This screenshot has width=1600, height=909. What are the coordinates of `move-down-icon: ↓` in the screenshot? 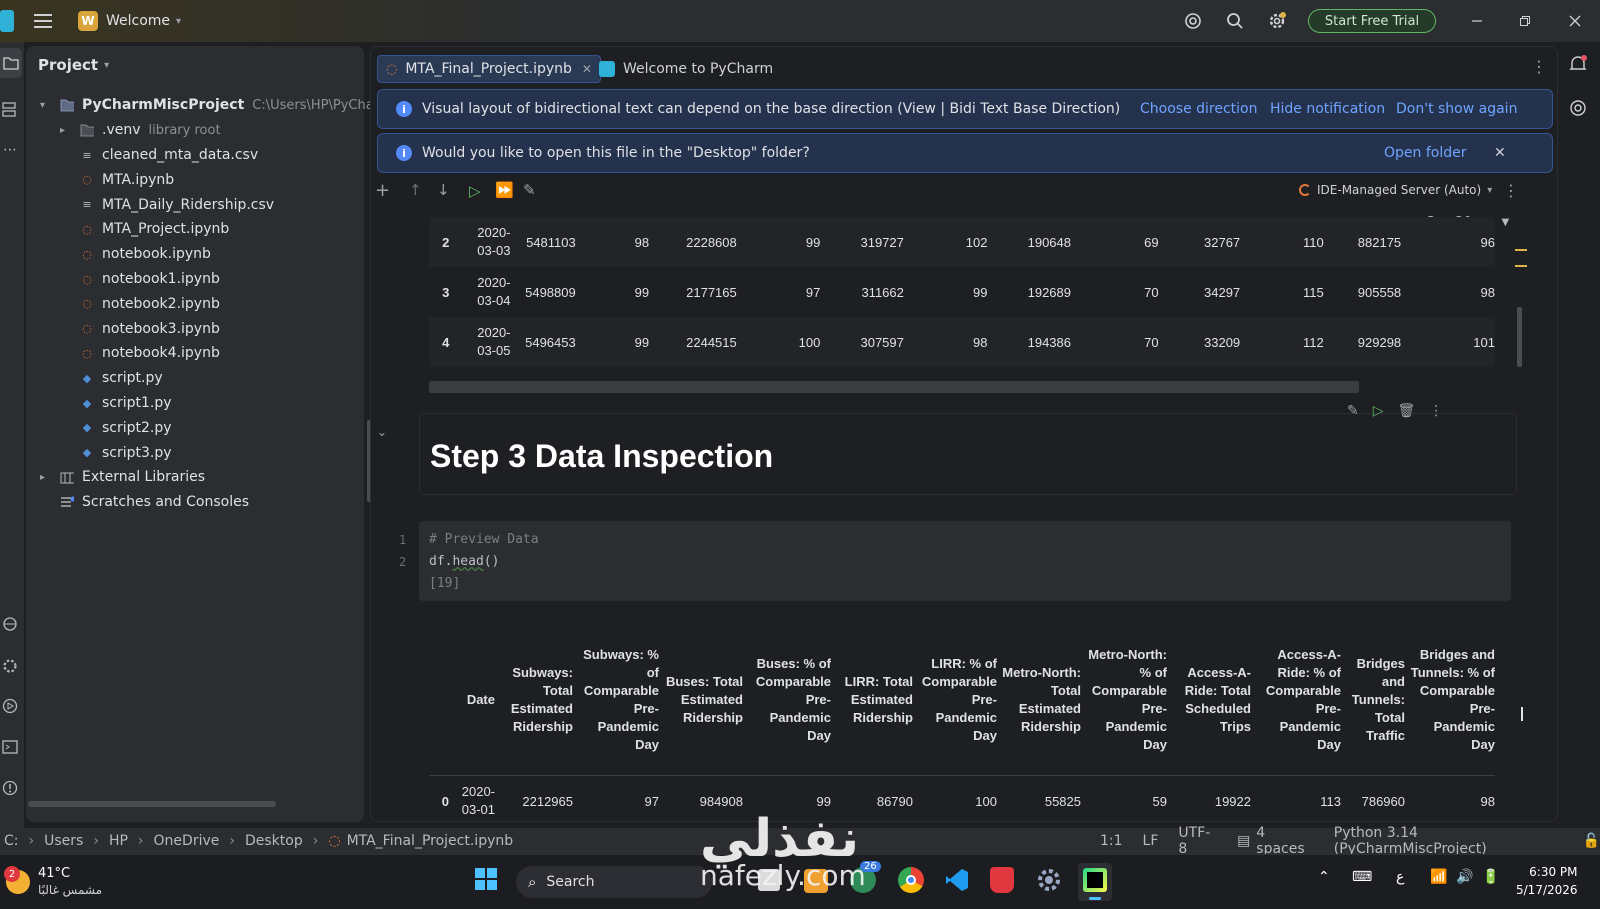 It's located at (443, 190).